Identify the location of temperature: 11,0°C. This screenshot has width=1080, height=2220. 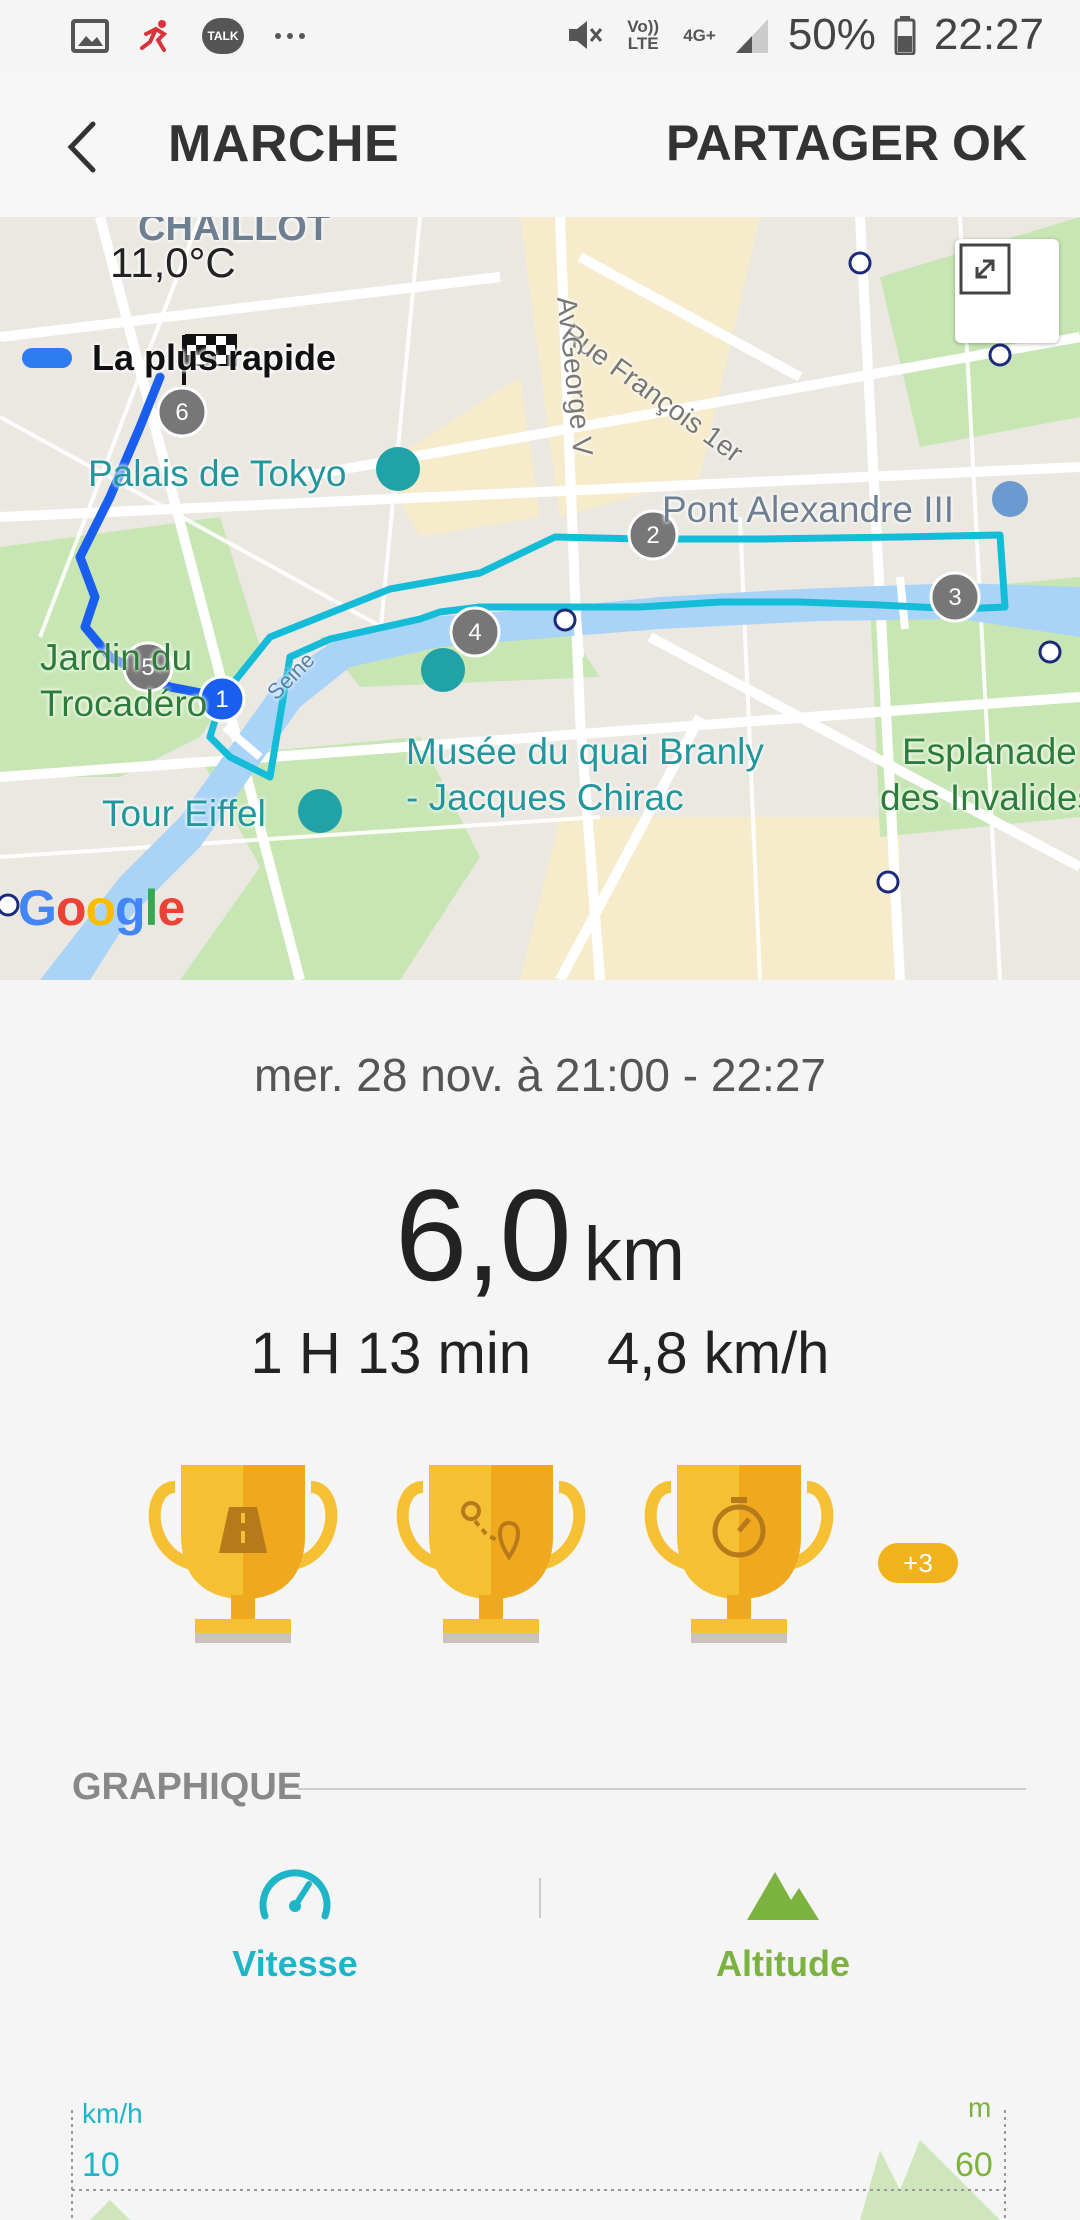
(173, 262).